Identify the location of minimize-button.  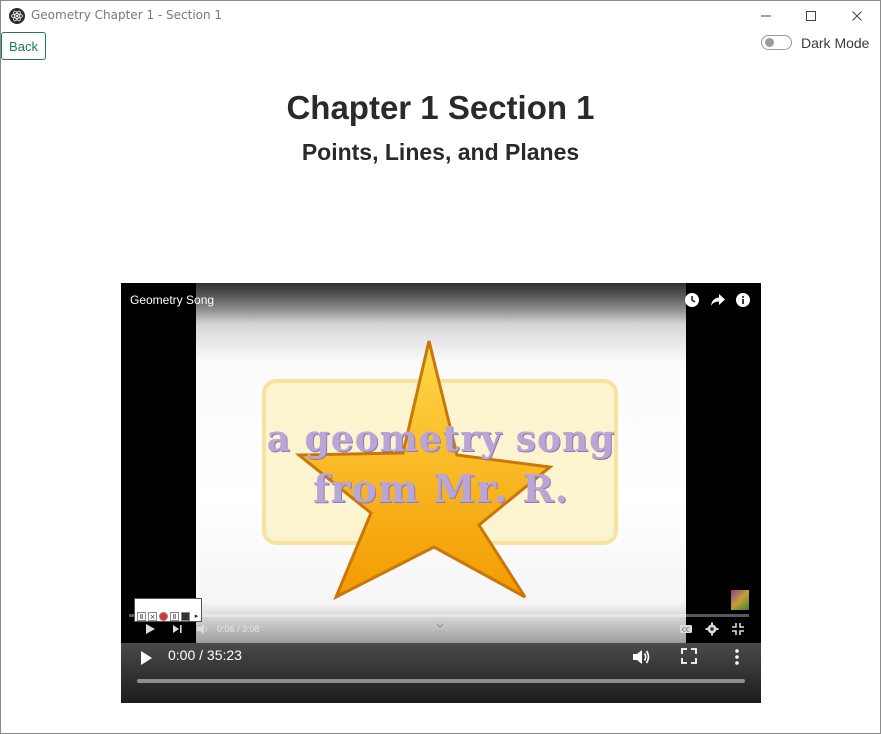
(766, 15).